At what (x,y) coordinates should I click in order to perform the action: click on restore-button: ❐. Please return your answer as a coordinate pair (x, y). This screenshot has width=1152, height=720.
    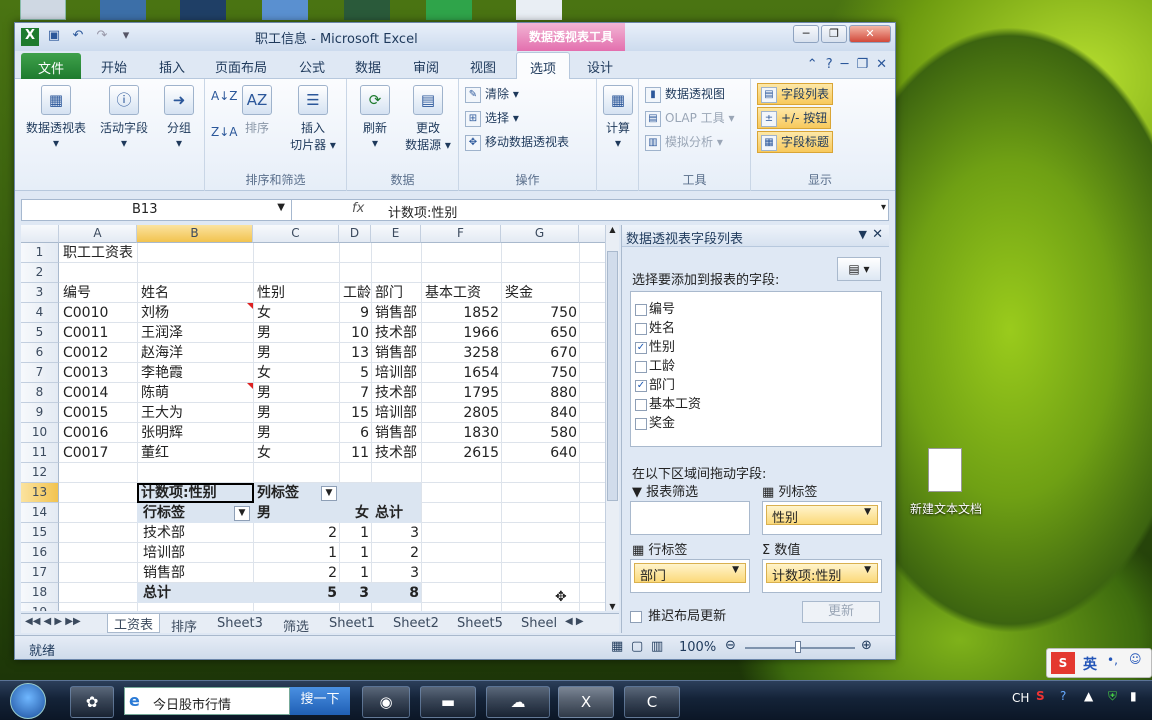
    Looking at the image, I should click on (834, 34).